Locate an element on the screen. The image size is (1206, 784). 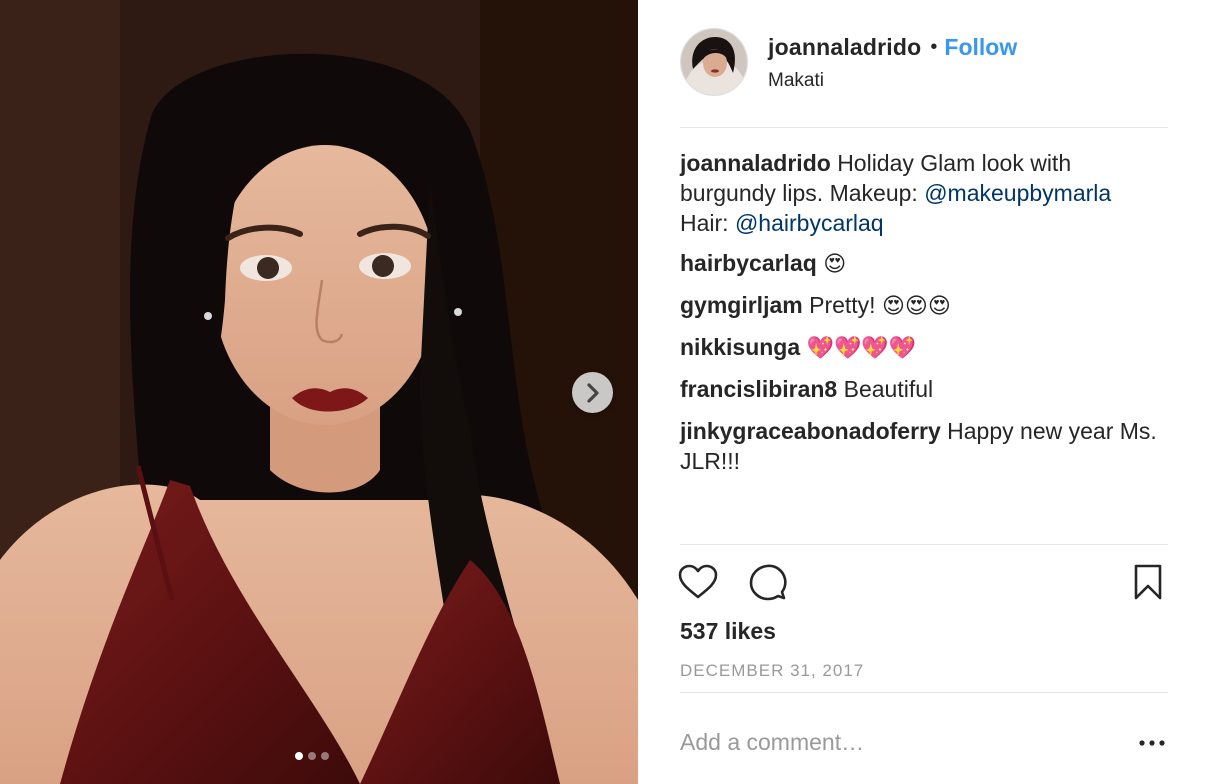
header-user-line: joannaladrido • Follow is located at coordinates (892, 47).